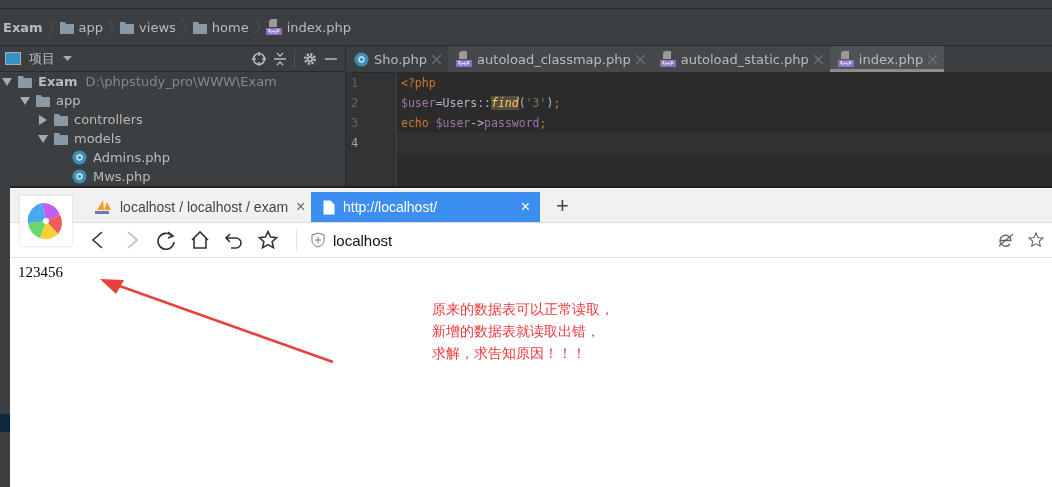 The height and width of the screenshot is (487, 1052). I want to click on code-line: echo $user->password;, so click(474, 123).